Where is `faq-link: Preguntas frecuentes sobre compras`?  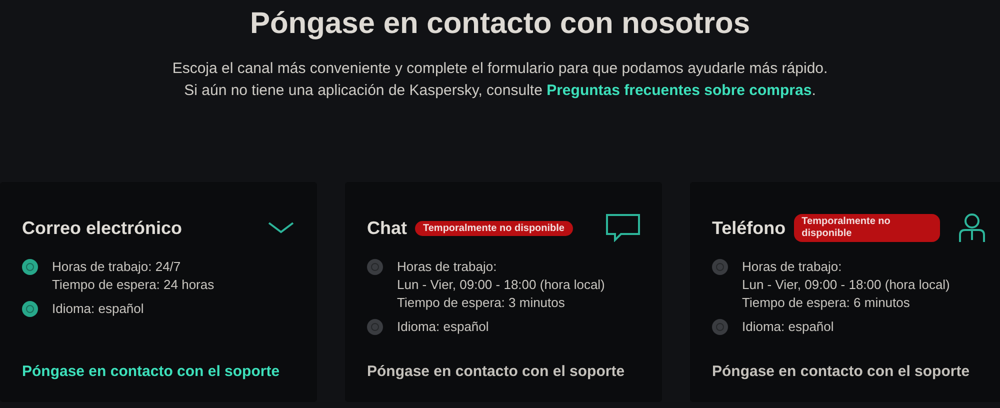
faq-link: Preguntas frecuentes sobre compras is located at coordinates (679, 90).